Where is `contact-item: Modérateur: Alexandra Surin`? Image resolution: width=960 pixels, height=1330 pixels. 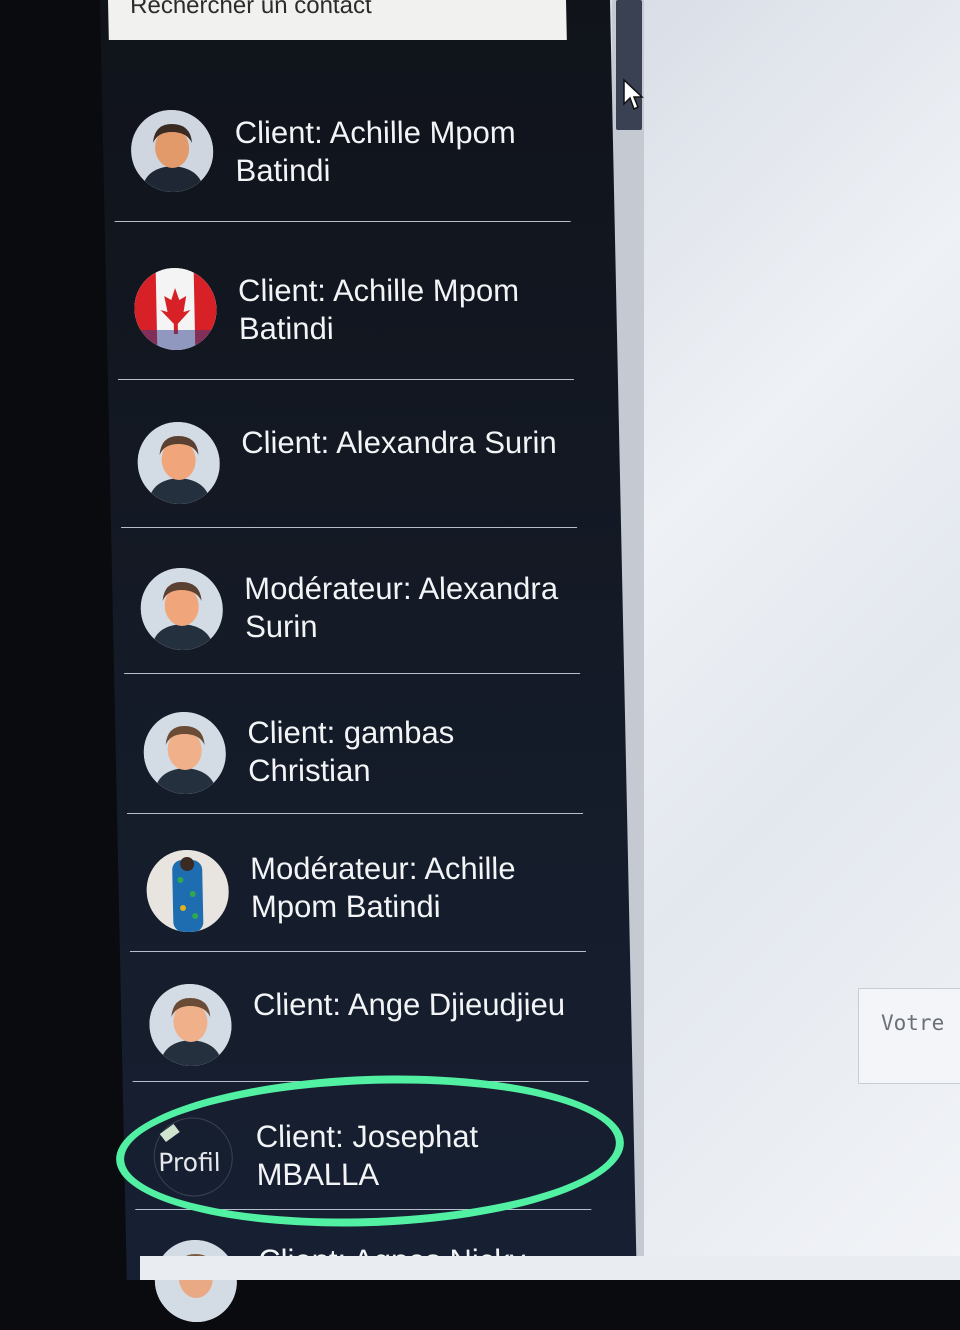
contact-item: Modérateur: Alexandra Surin is located at coordinates (351, 601).